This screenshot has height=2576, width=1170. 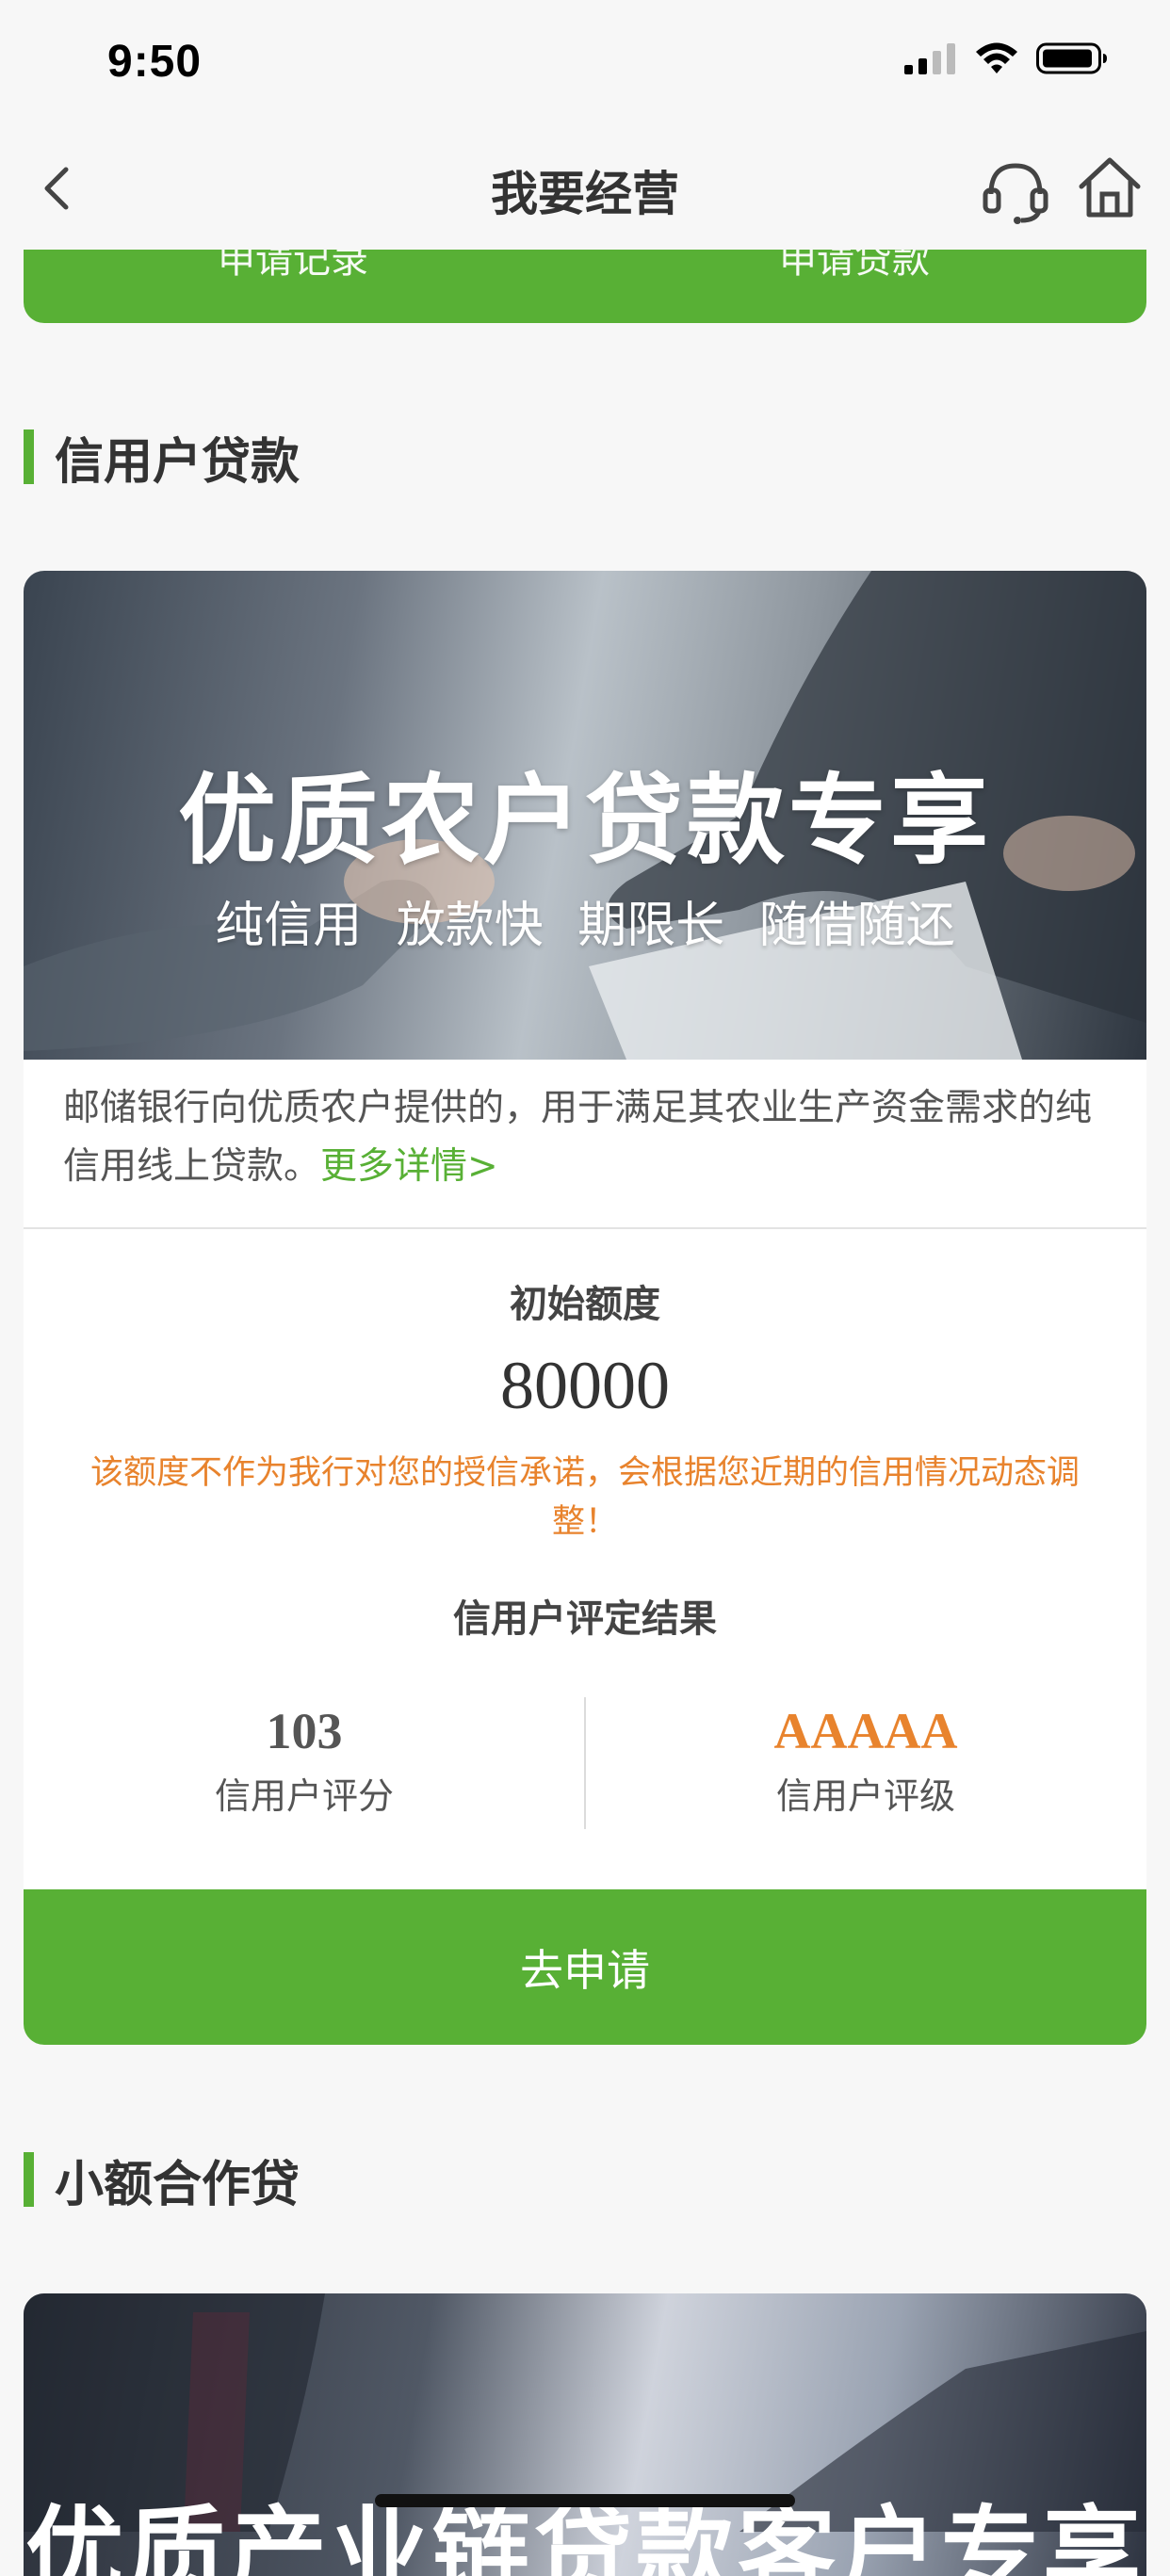 I want to click on section-header-small-loan: 小额合作贷, so click(x=162, y=2182).